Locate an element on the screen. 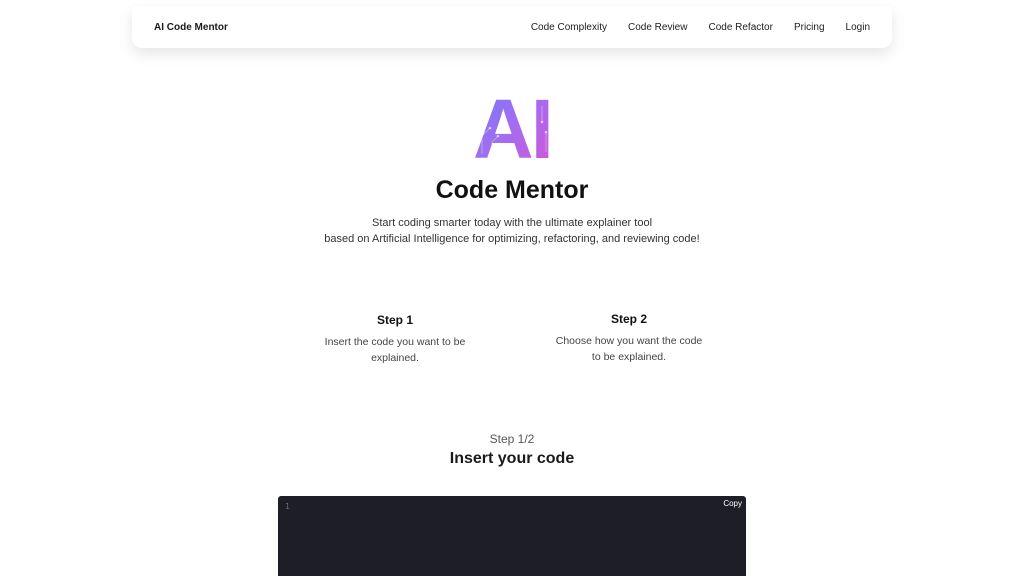  ai-logo: AI is located at coordinates (513, 127).